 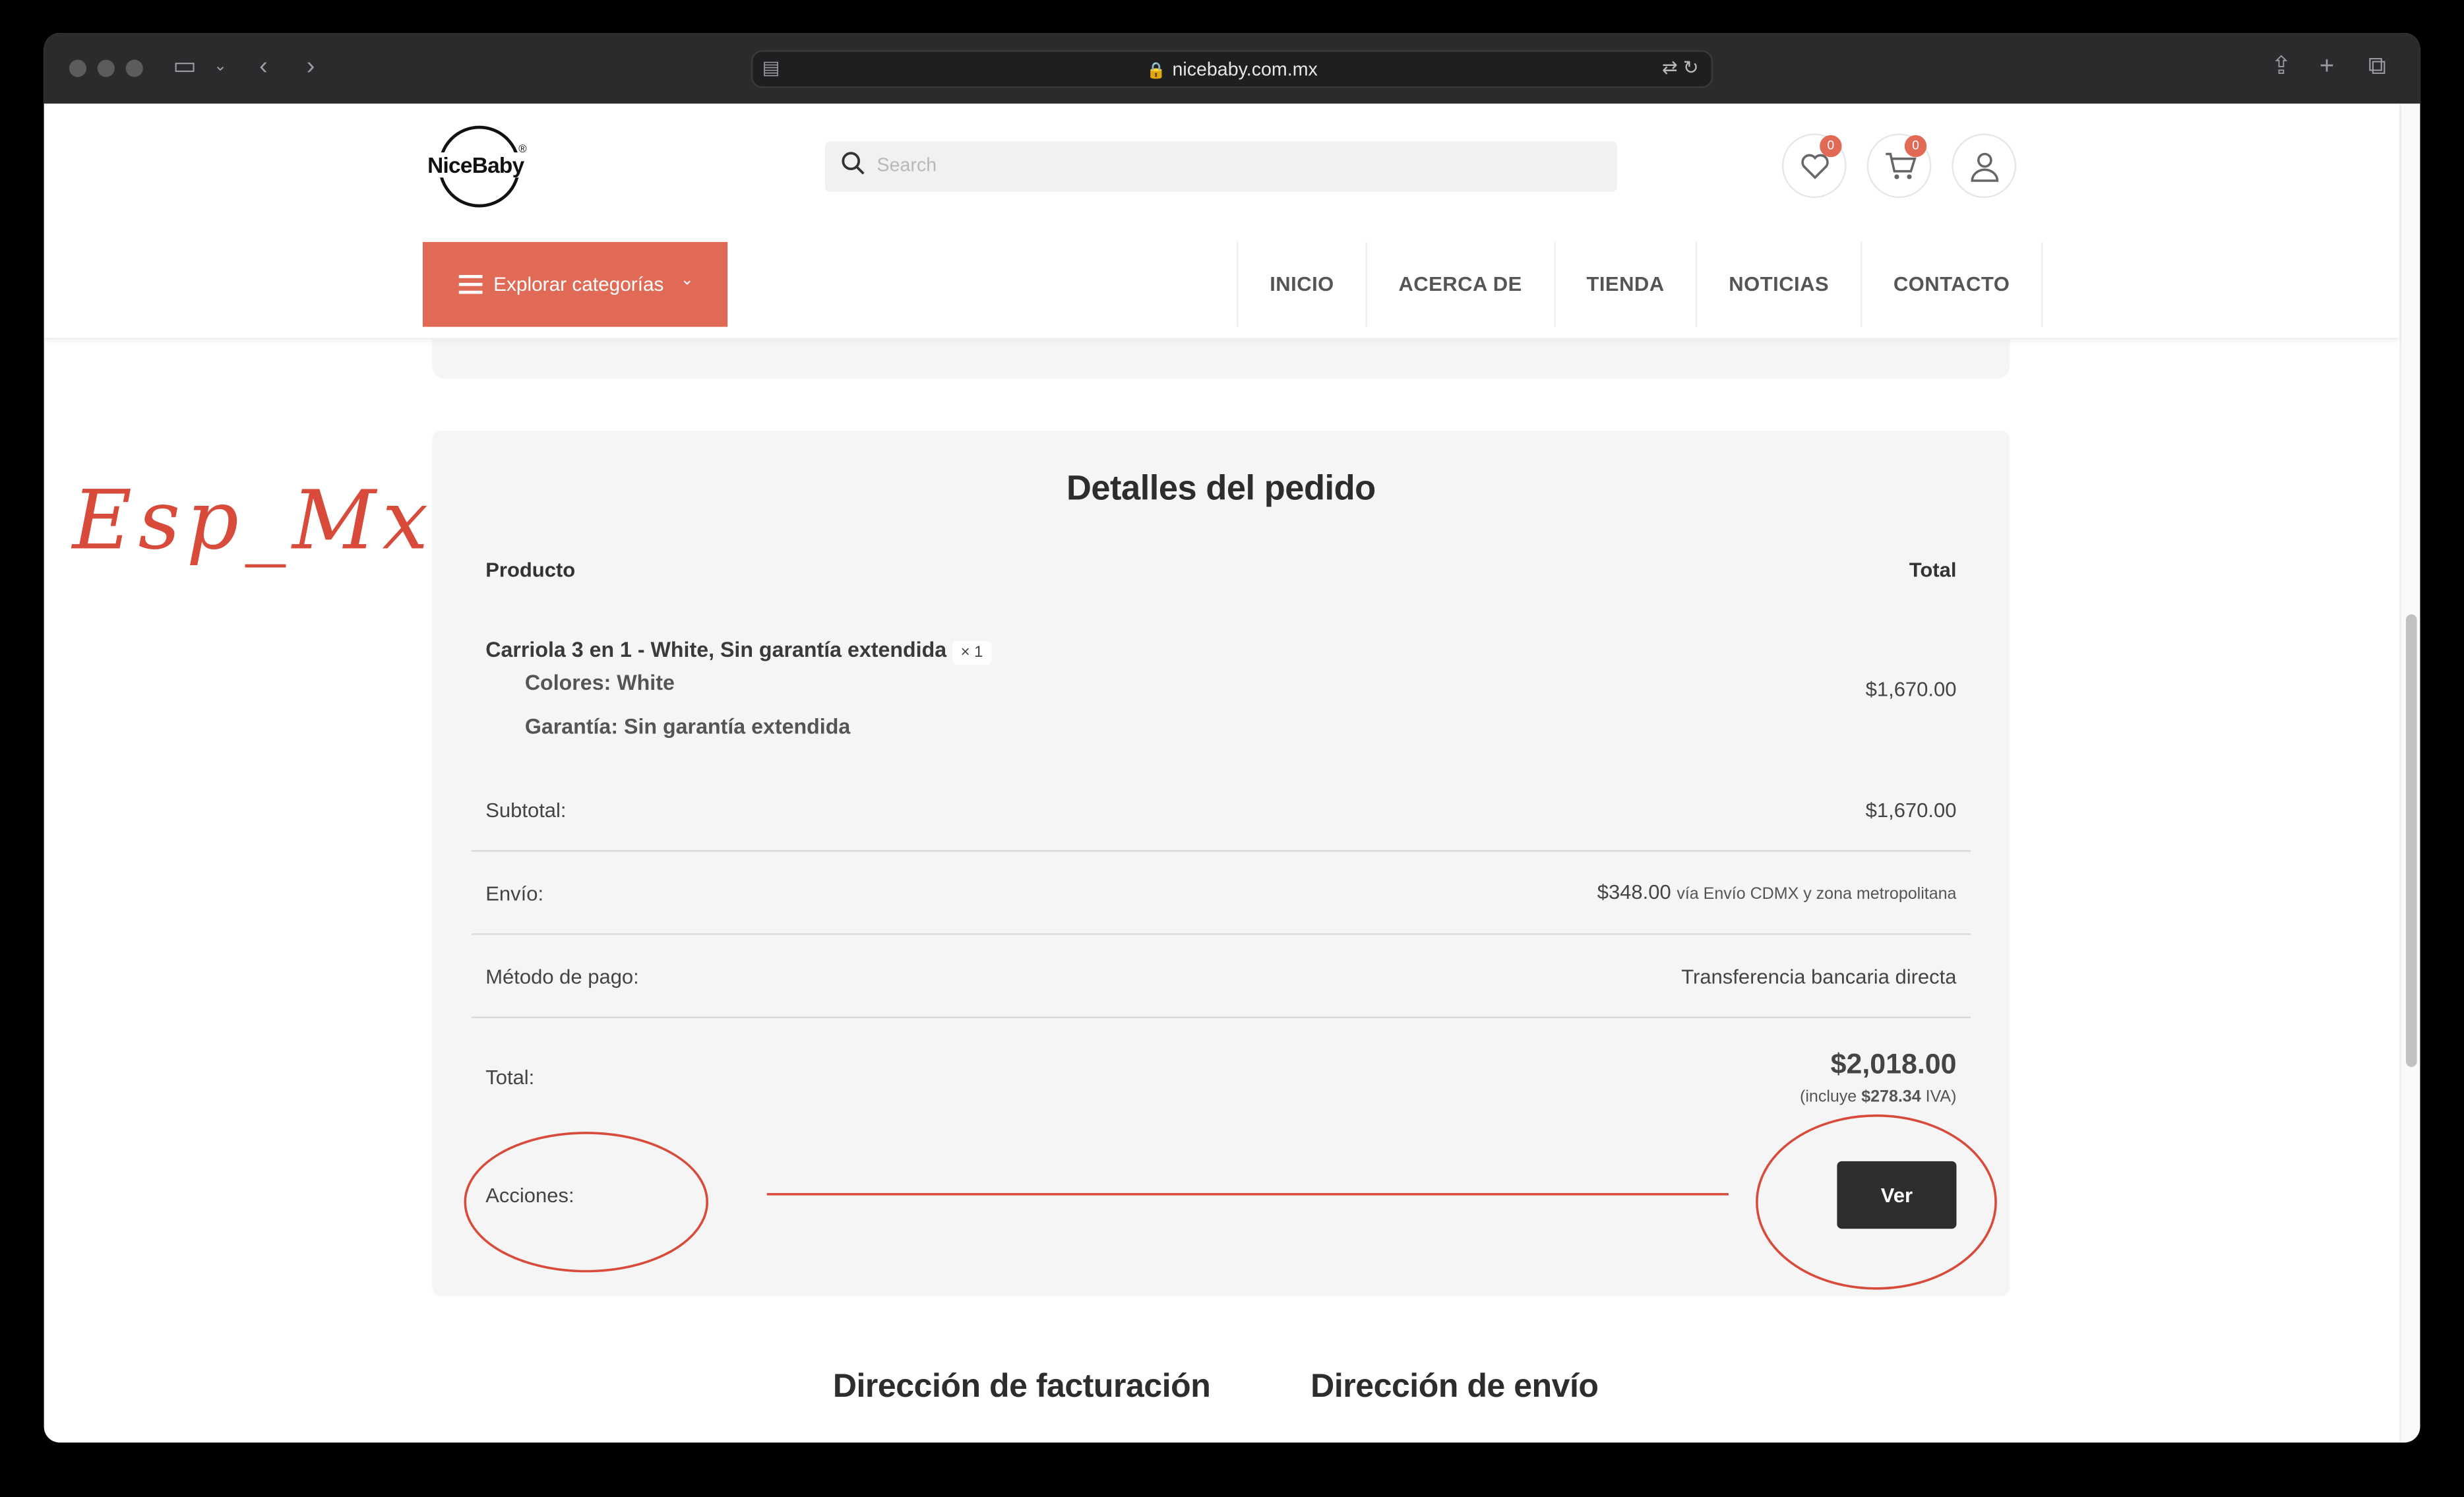 I want to click on view-order-button: Ver, so click(x=1897, y=1195).